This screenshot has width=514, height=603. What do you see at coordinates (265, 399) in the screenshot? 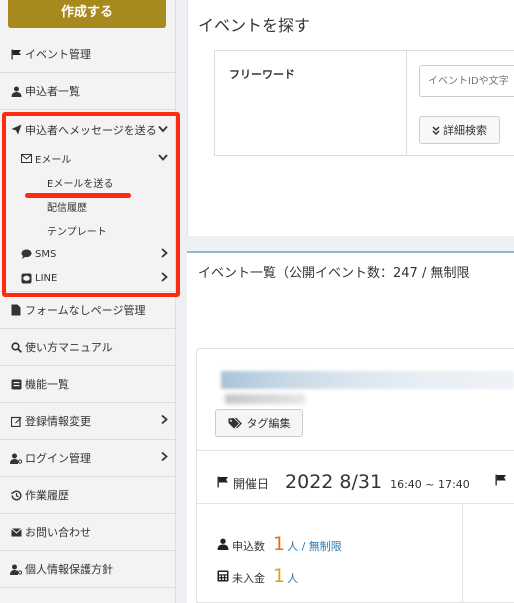
I see `blurred-event-subtitle` at bounding box center [265, 399].